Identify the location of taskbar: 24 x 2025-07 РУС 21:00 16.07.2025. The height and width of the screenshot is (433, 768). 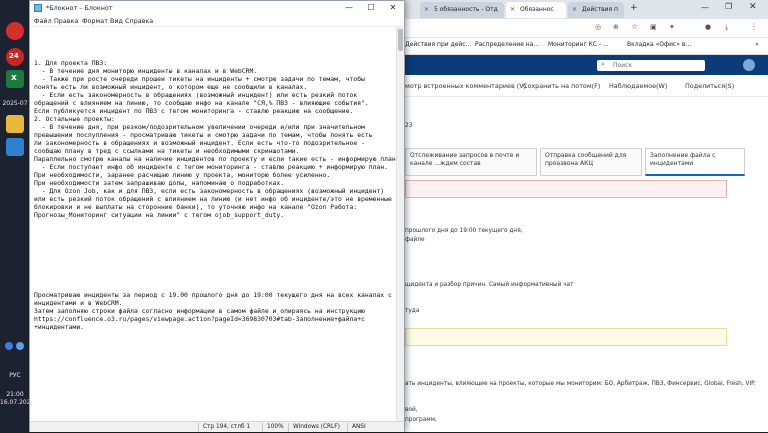
(17, 216).